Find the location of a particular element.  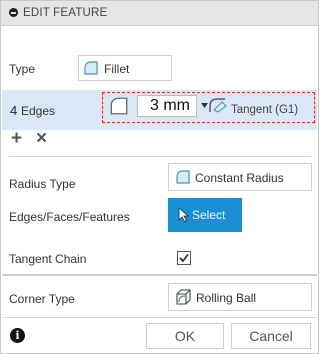

select-button-label: Select is located at coordinates (209, 215).